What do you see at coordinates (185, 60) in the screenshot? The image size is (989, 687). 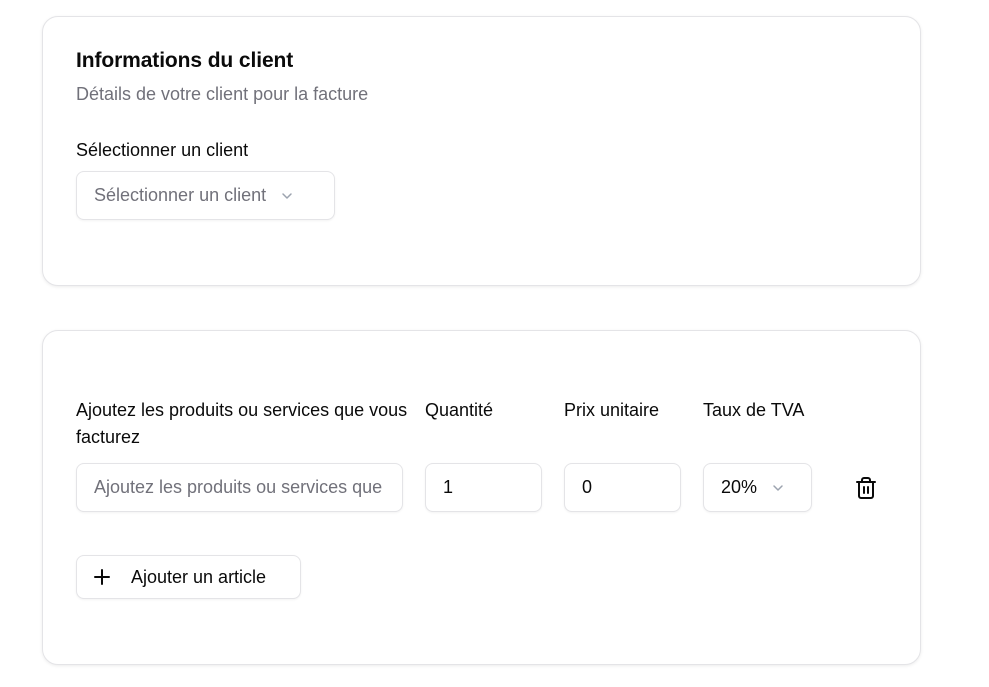 I see `client-card-title: Informations du client` at bounding box center [185, 60].